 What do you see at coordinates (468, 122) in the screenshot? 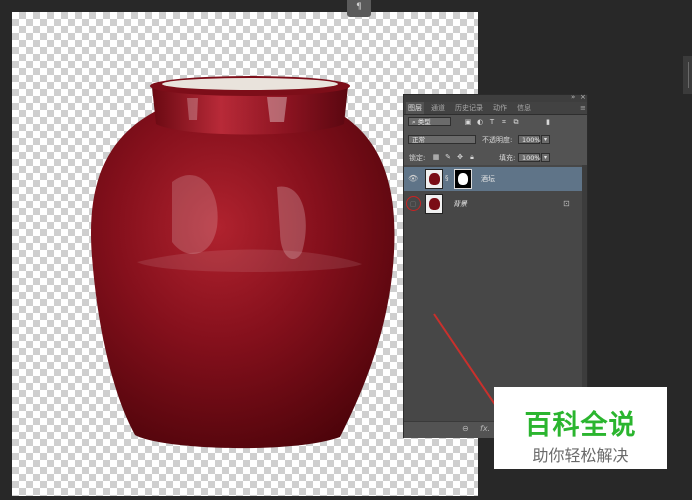
I see `pixel-filter-icon: ▣` at bounding box center [468, 122].